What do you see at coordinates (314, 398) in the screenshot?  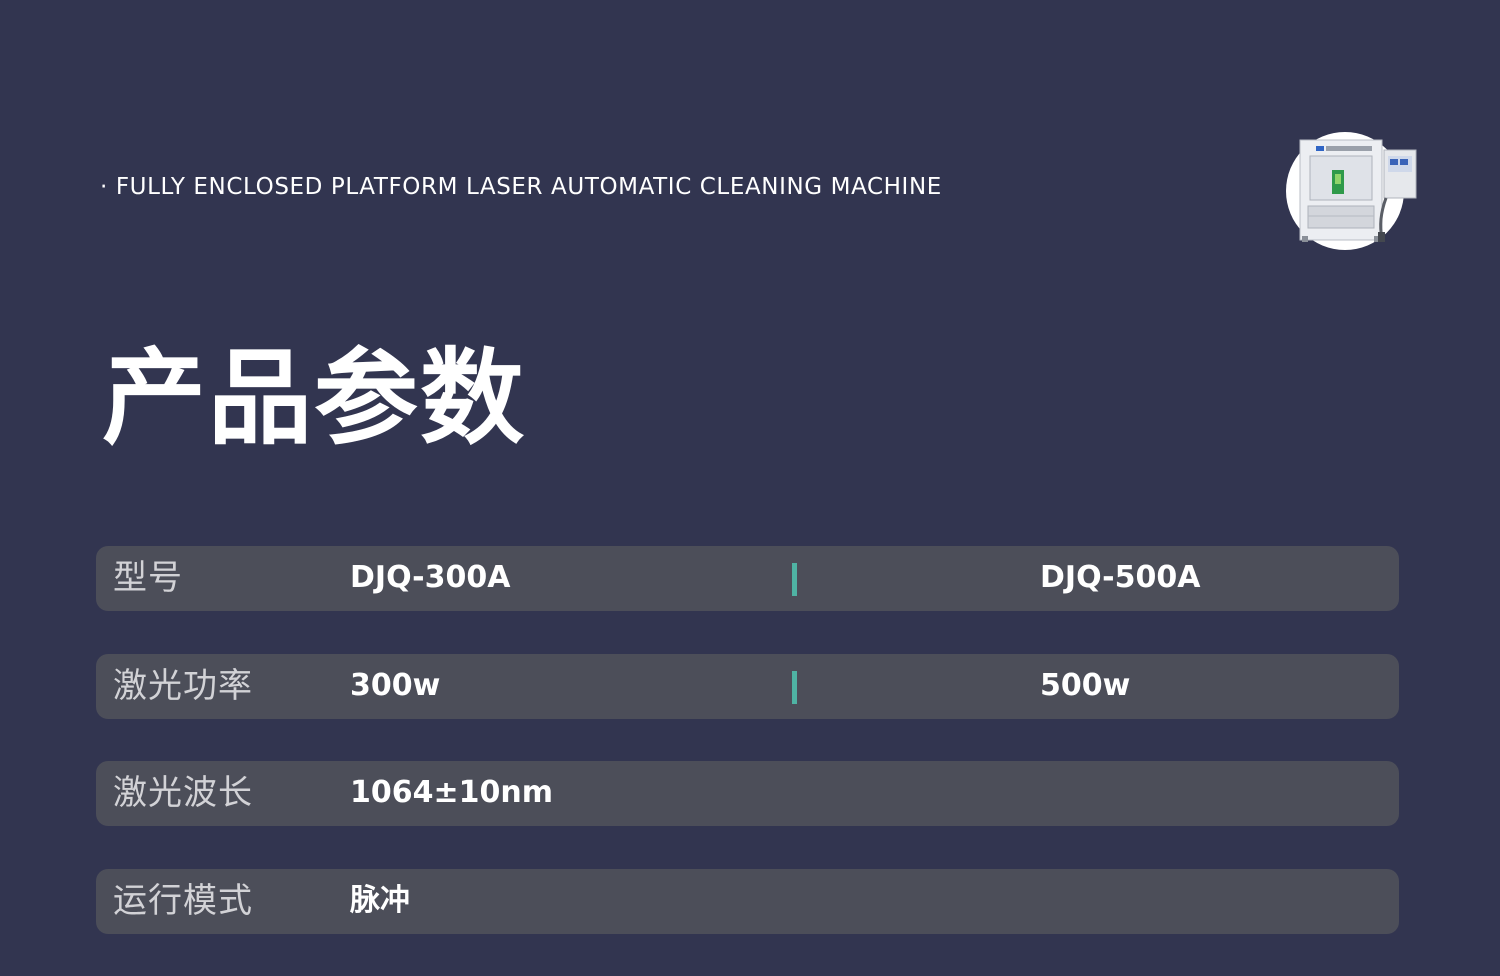 I see `page-title: 产品参数` at bounding box center [314, 398].